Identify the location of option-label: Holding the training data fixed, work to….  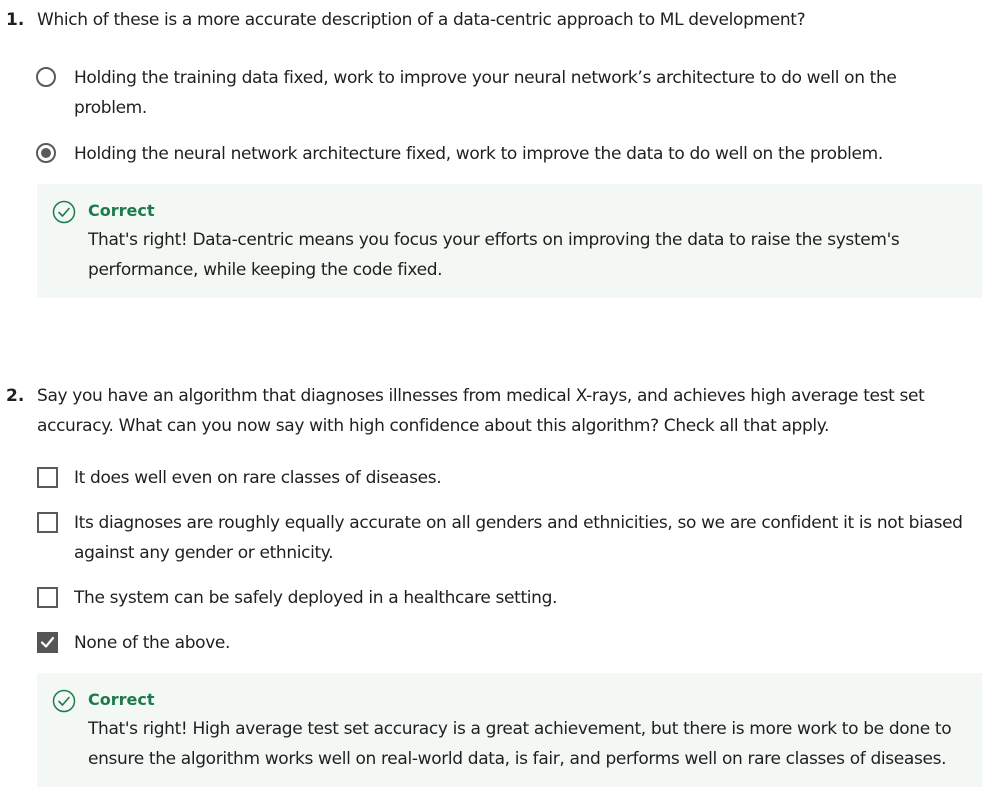
(524, 93).